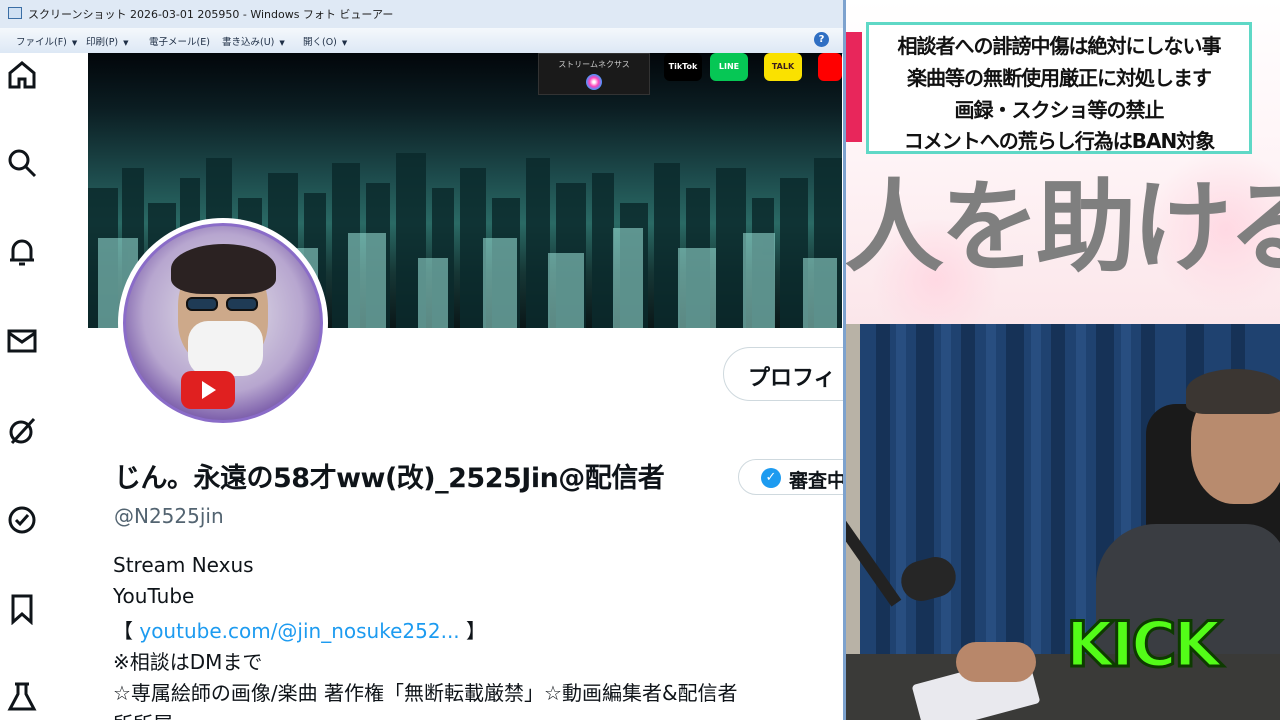 This screenshot has width=1280, height=720. I want to click on grok-icon, so click(22, 431).